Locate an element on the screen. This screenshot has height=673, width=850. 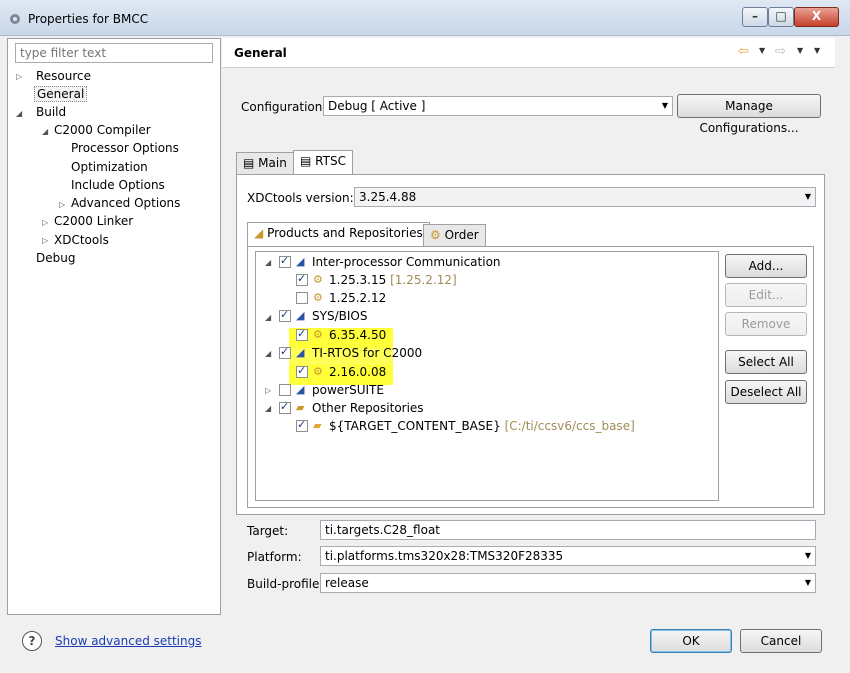
tab-products-label: Products and Repositories is located at coordinates (345, 233).